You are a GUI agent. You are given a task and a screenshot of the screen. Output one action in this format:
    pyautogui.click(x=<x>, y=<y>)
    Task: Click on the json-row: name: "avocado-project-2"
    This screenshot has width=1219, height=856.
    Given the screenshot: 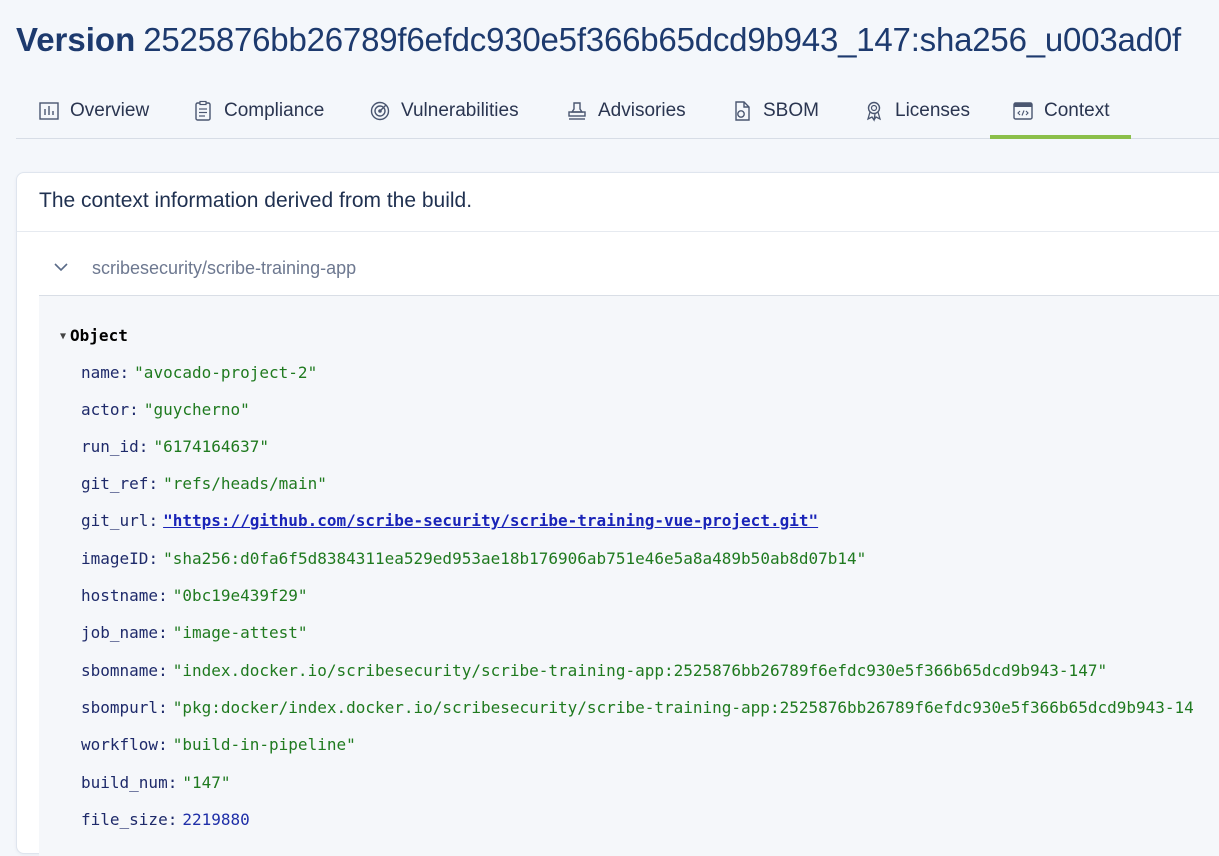 What is the action you would take?
    pyautogui.click(x=199, y=372)
    